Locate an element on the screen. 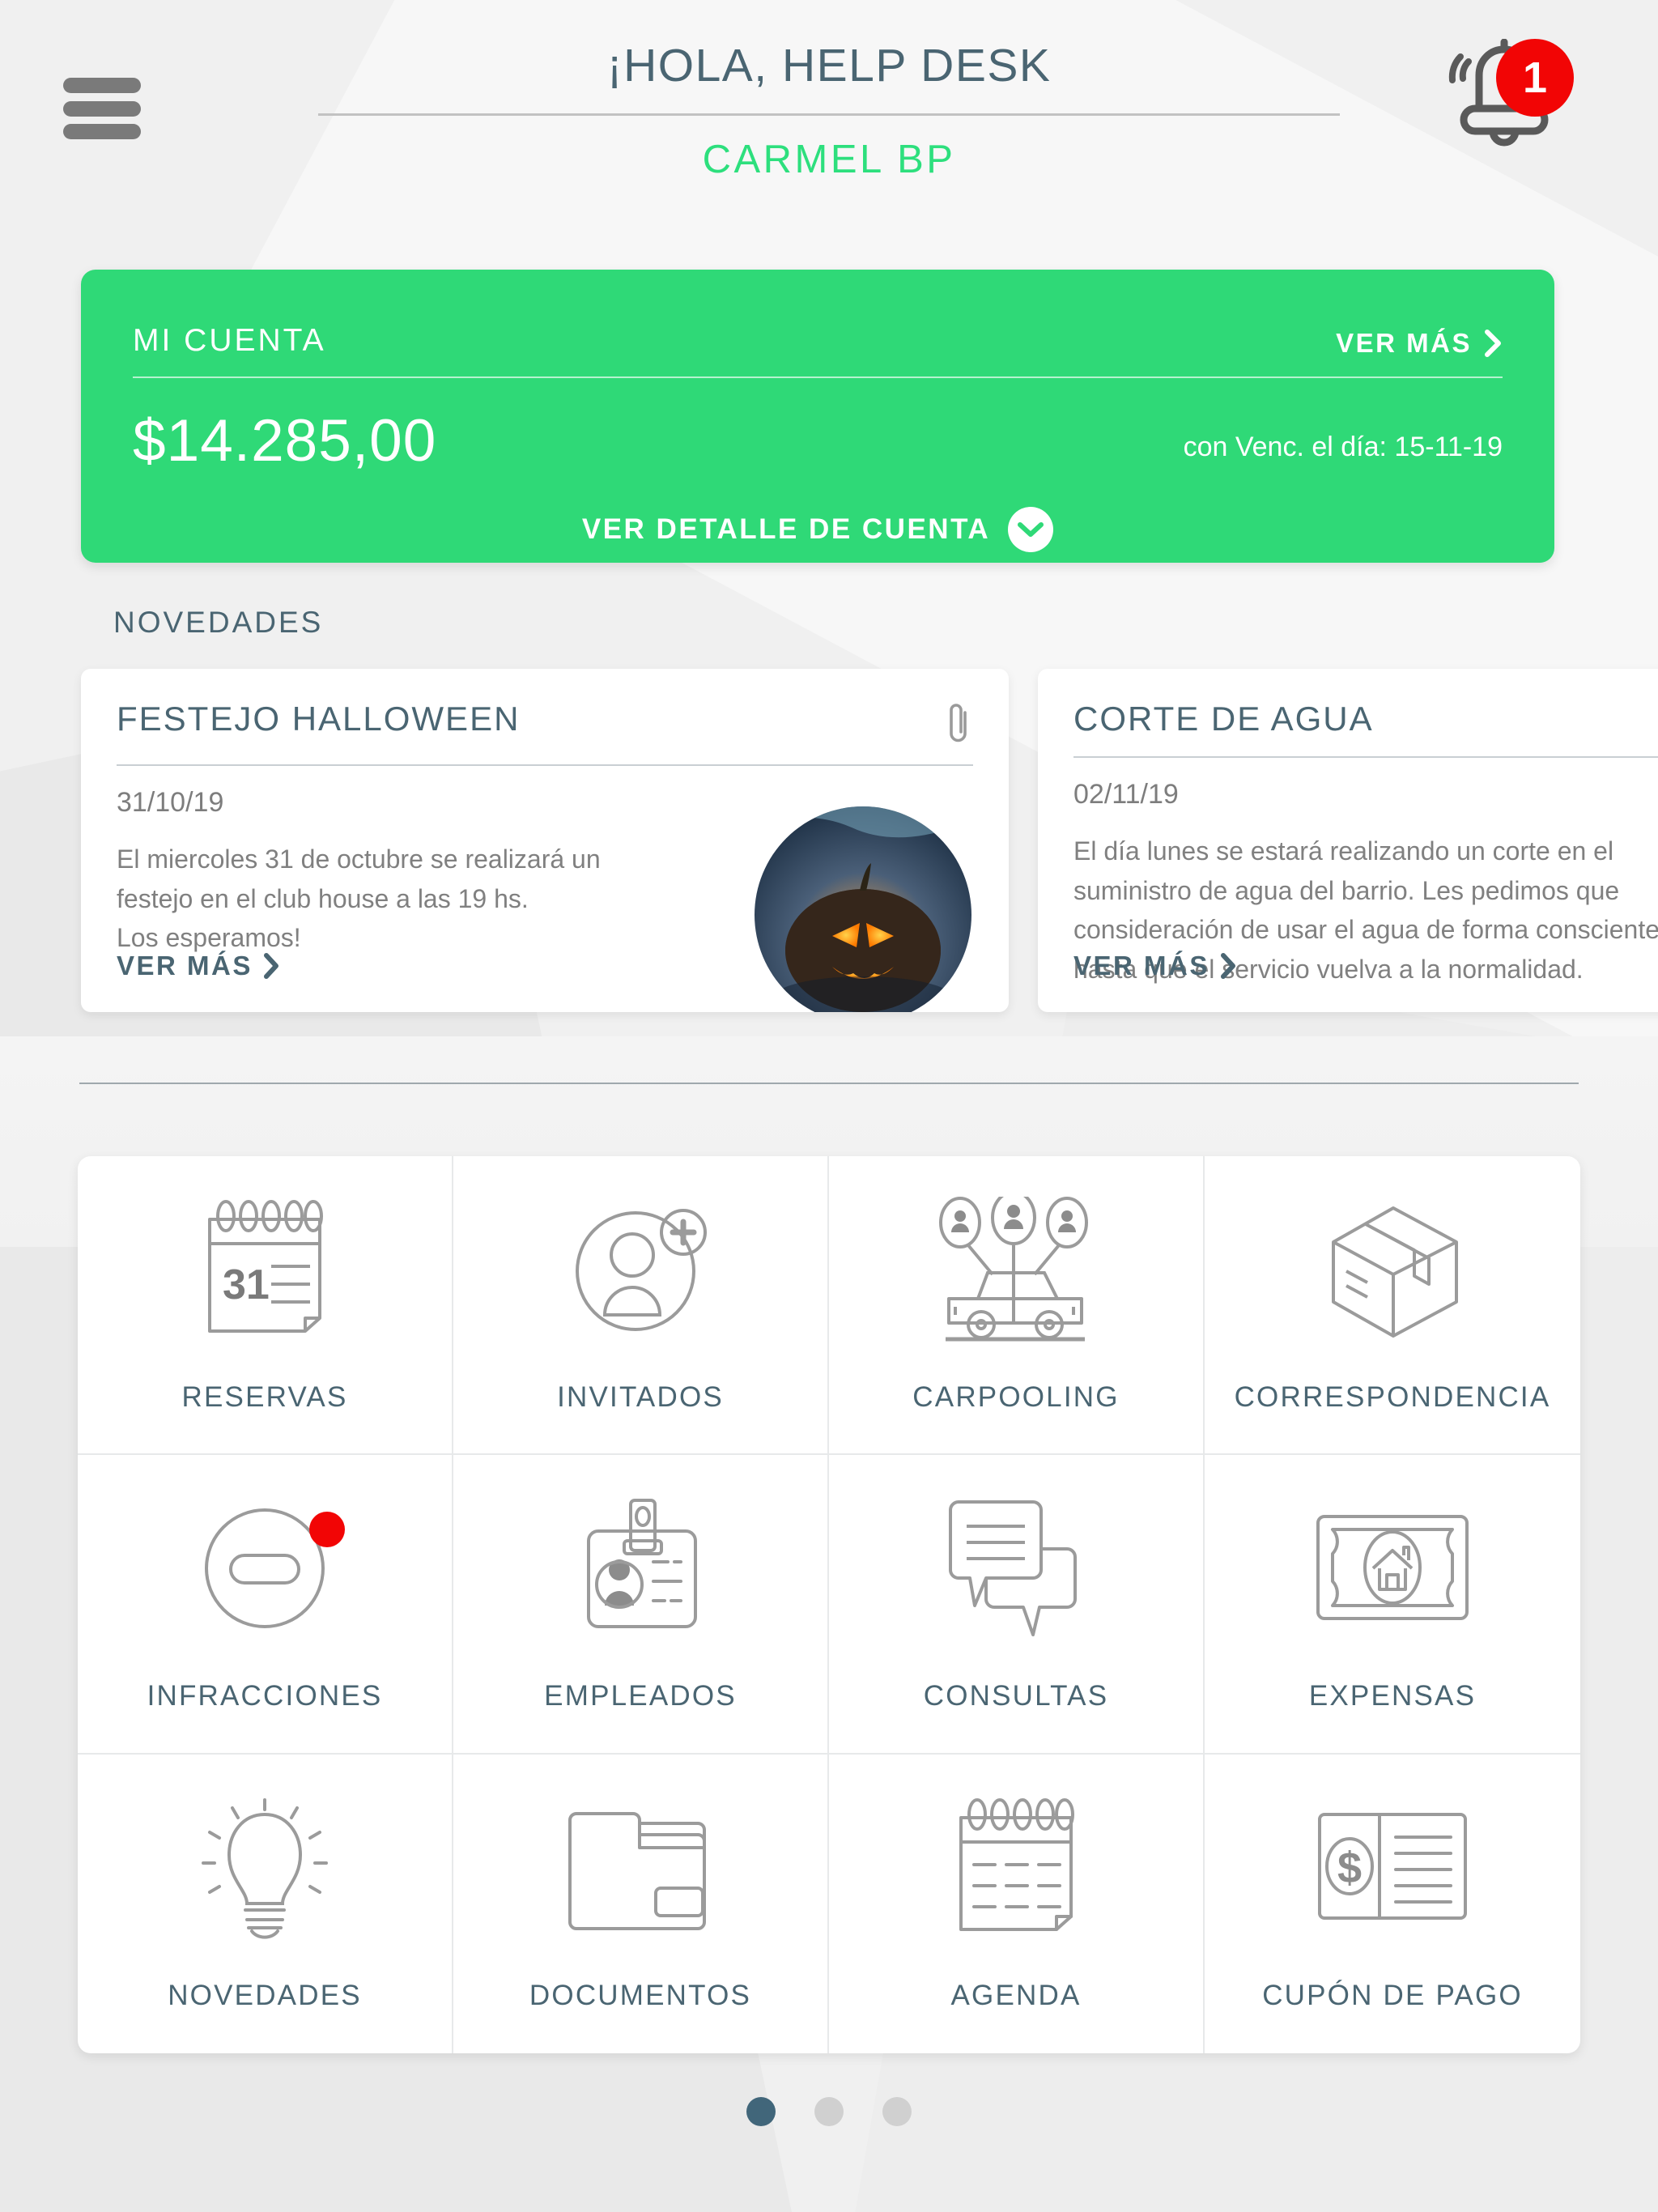  notification-badge: 1 is located at coordinates (1535, 78).